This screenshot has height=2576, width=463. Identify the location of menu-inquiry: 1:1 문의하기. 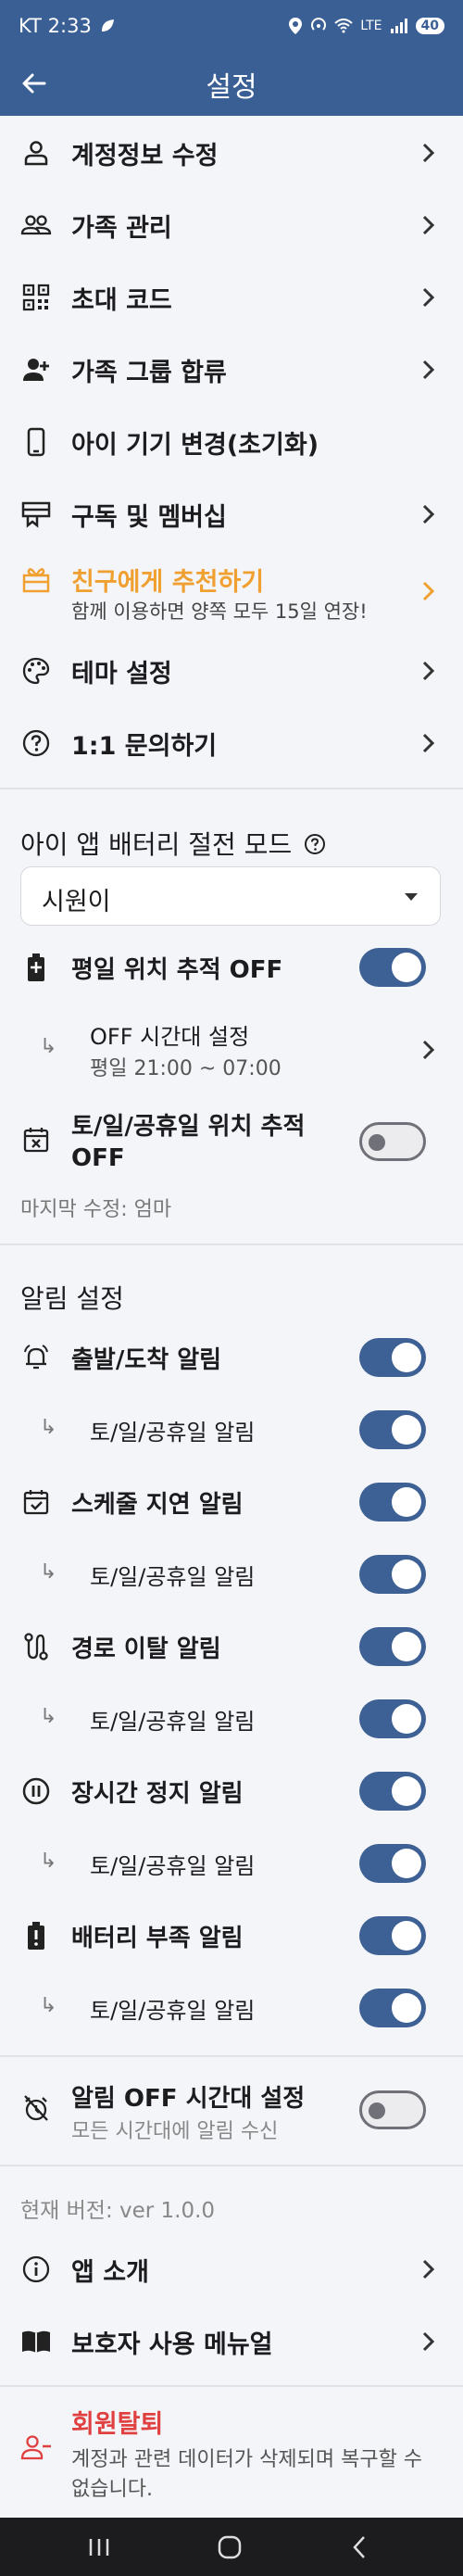
(231, 743).